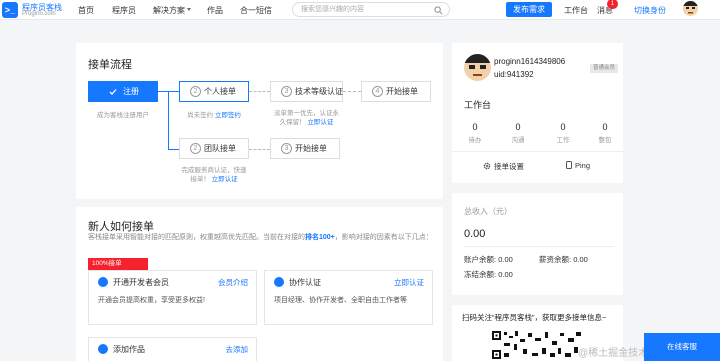 This screenshot has width=720, height=361. I want to click on full-order-ribbon: 100%接单, so click(118, 264).